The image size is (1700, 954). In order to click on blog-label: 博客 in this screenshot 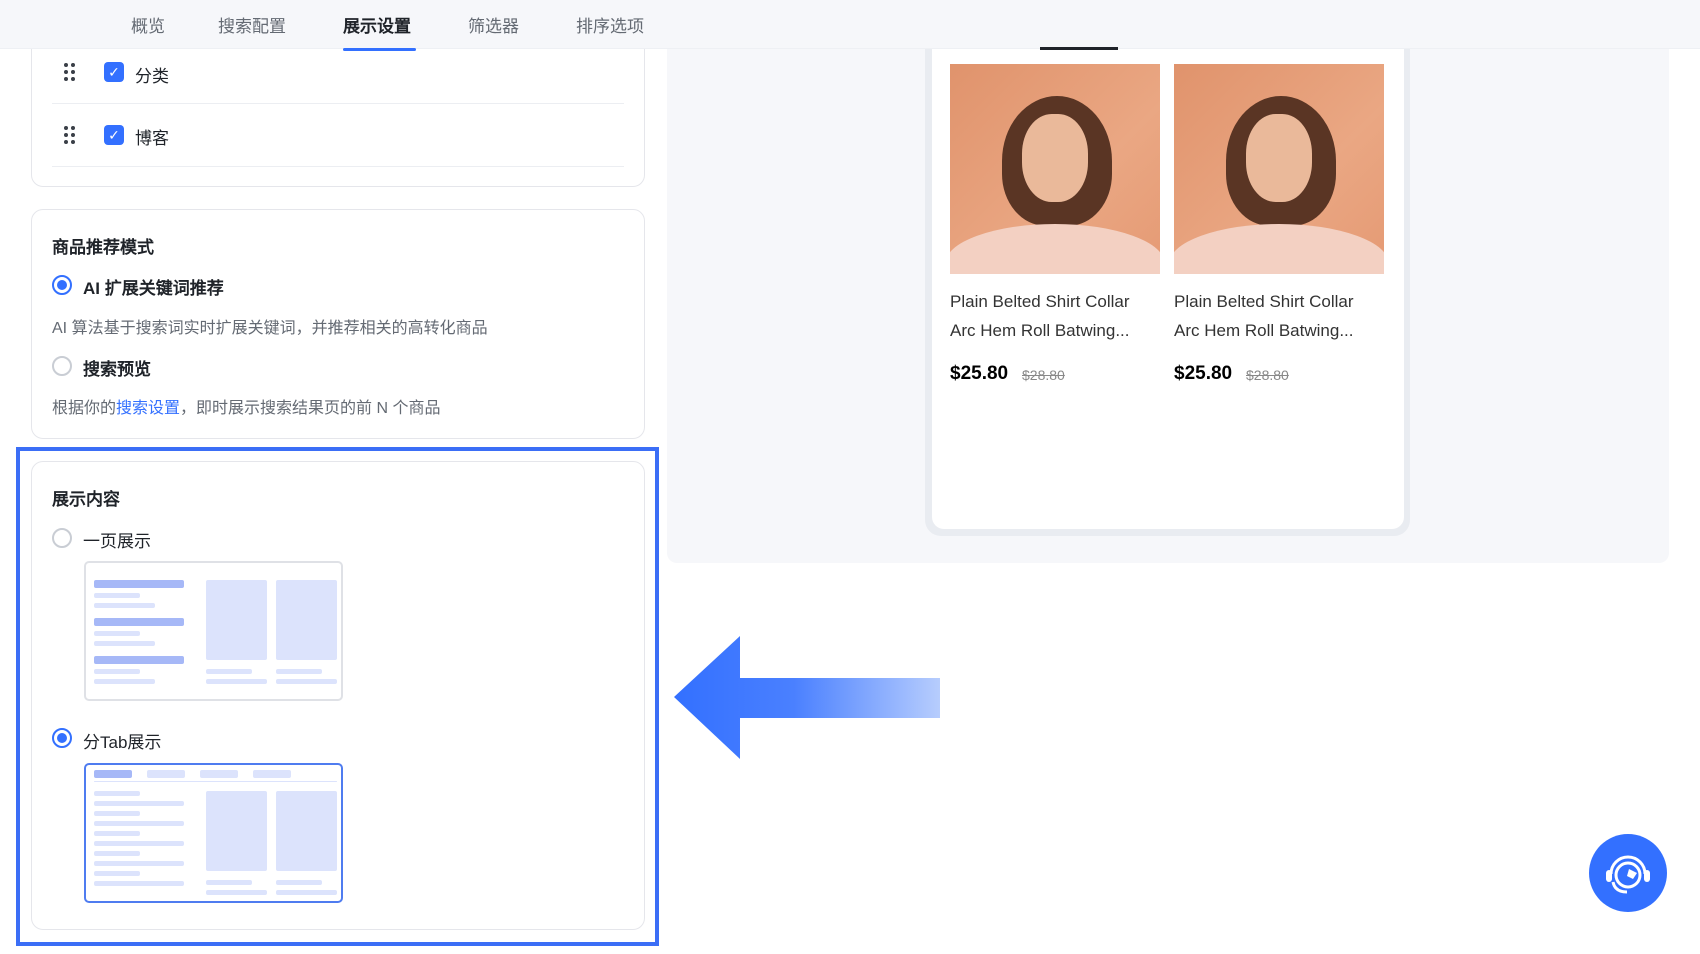, I will do `click(152, 138)`.